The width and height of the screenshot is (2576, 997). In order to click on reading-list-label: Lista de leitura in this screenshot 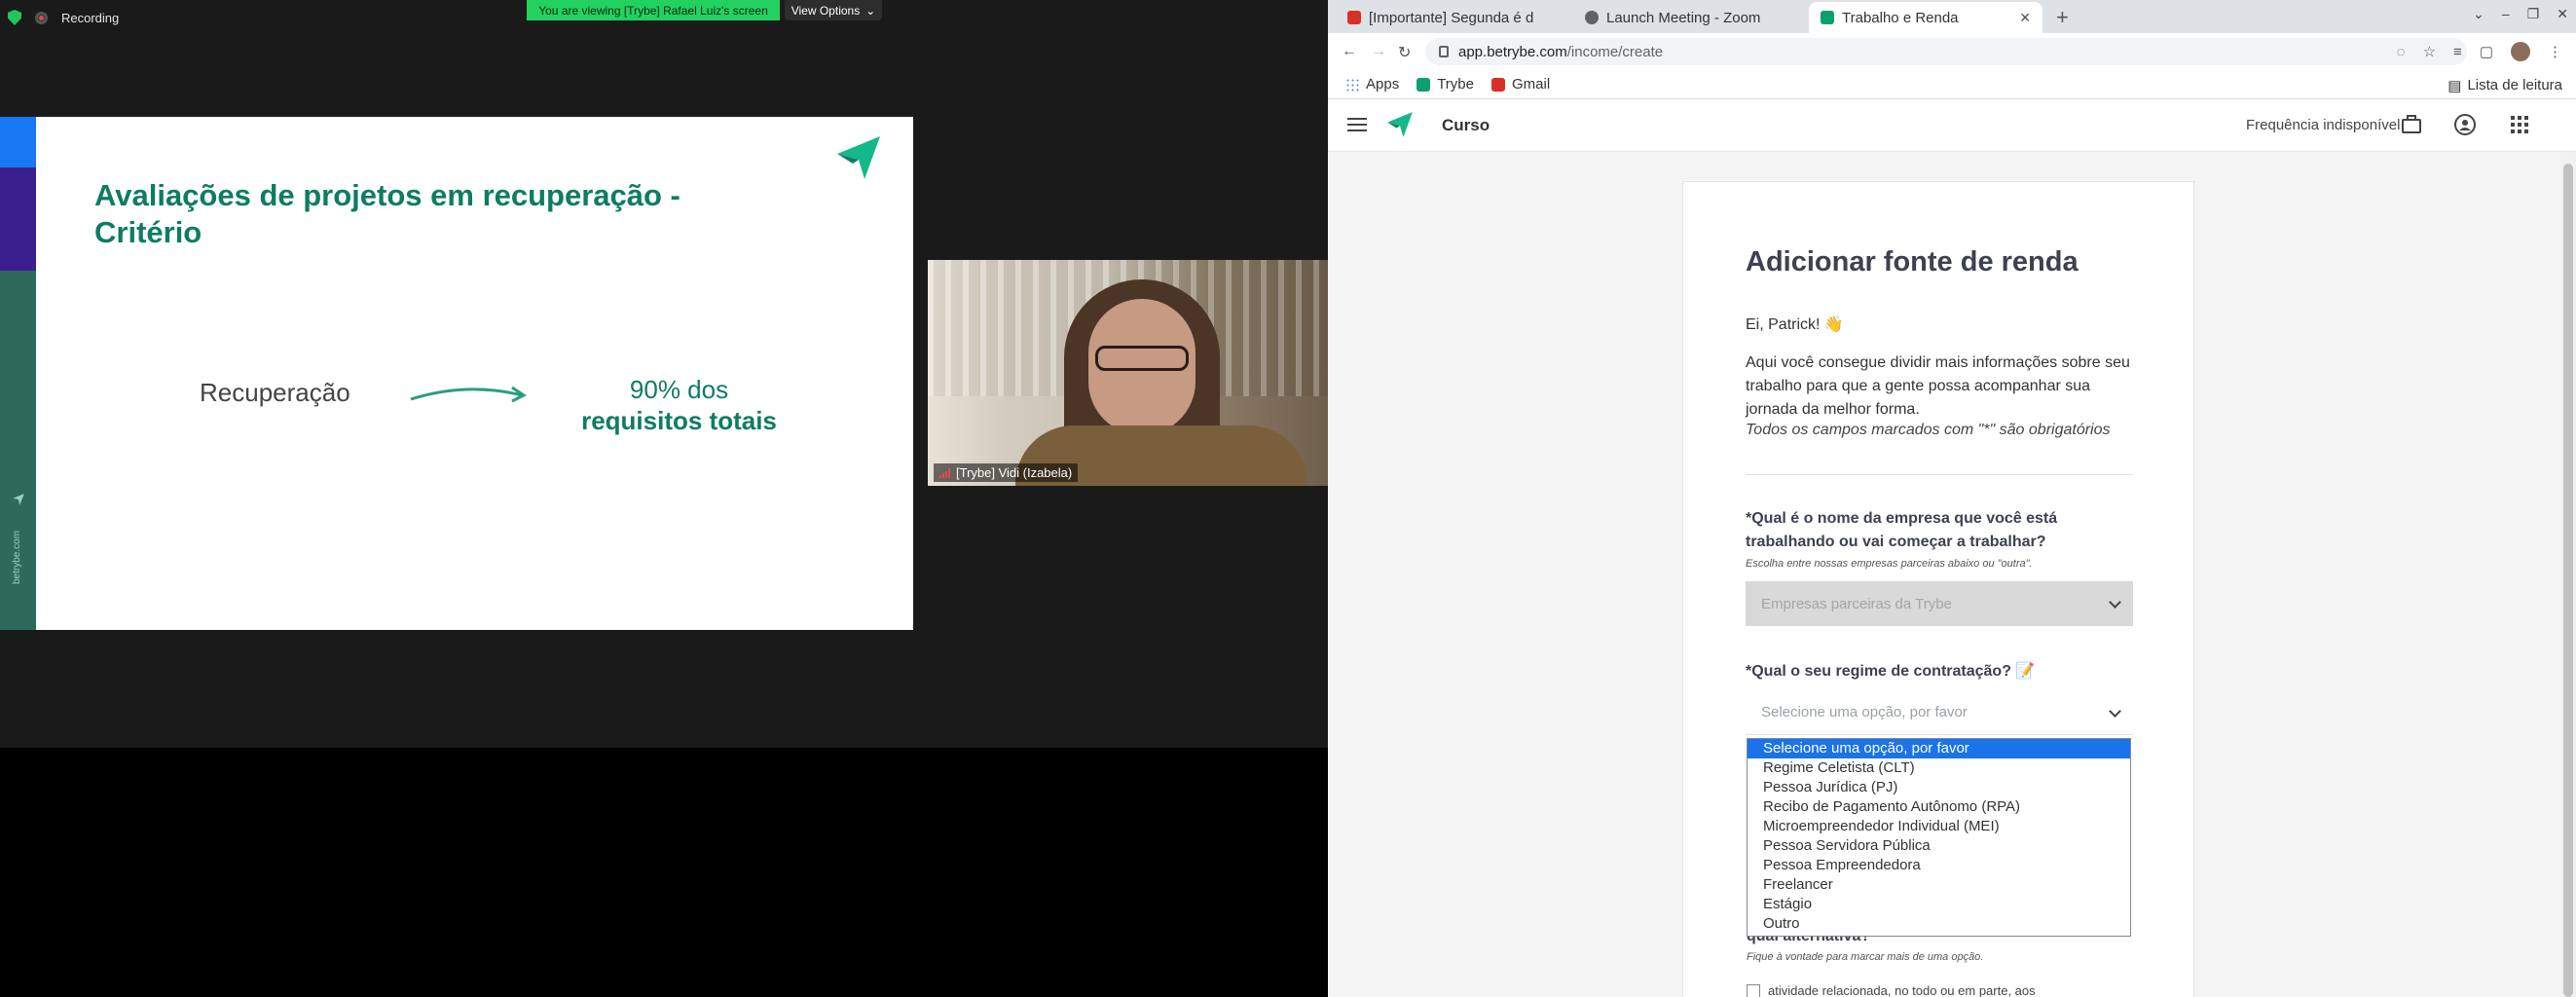, I will do `click(2514, 85)`.